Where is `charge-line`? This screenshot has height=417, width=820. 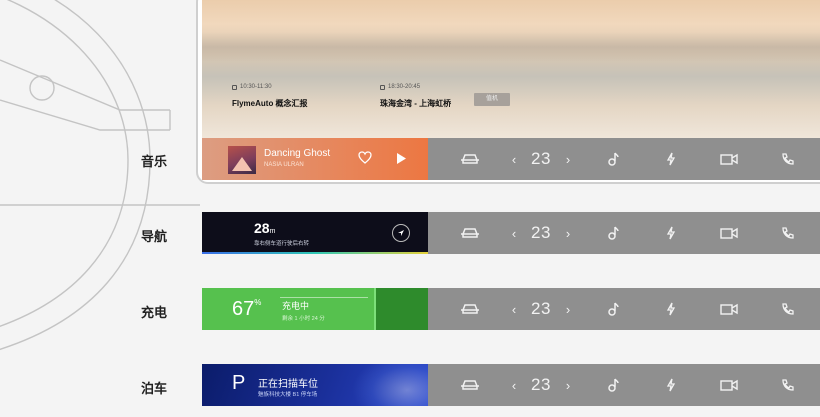
charge-line is located at coordinates (324, 297).